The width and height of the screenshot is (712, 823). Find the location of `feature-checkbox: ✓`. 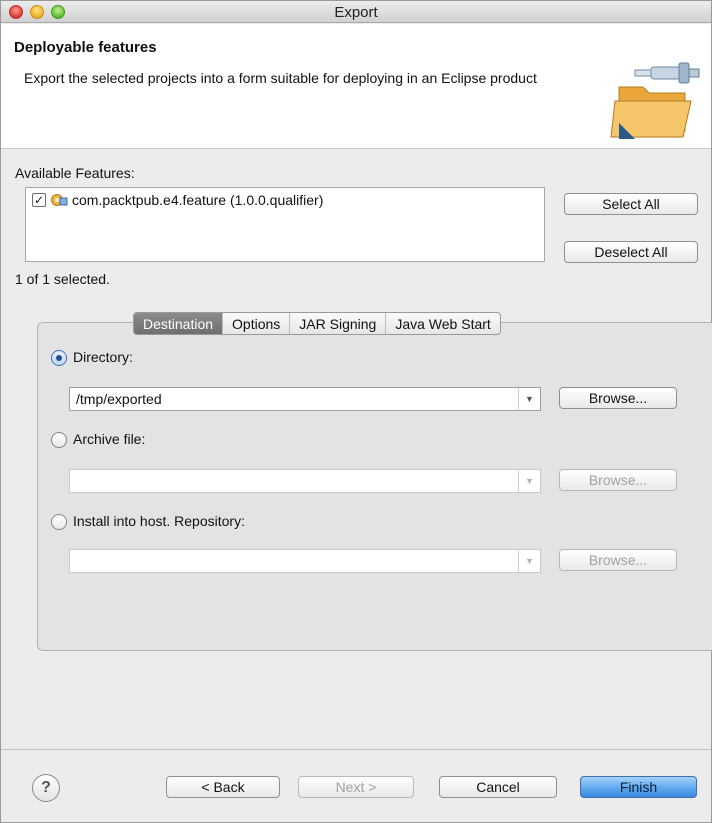

feature-checkbox: ✓ is located at coordinates (39, 200).